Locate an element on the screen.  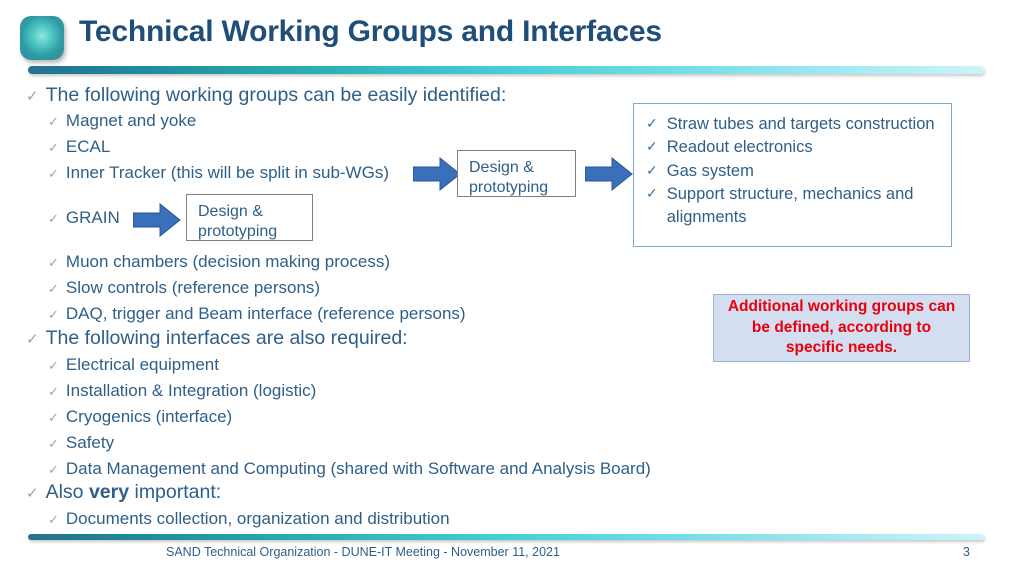
bullet-safety: ✓ Safety is located at coordinates (81, 443).